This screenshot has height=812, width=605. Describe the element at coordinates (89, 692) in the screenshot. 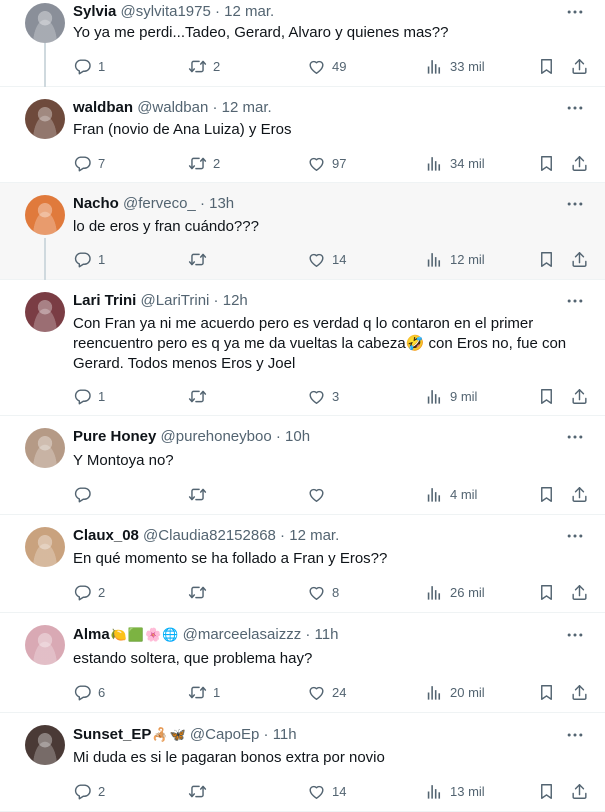

I see `reply-button: 6` at that location.